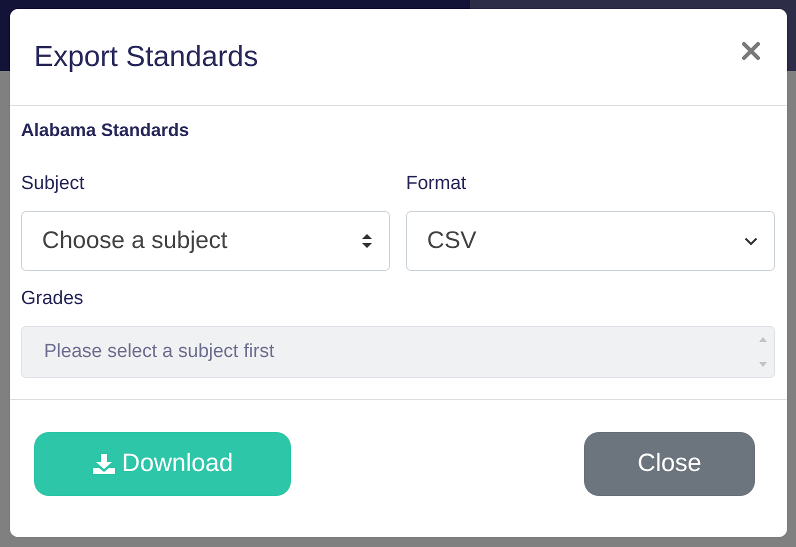 The width and height of the screenshot is (796, 547). What do you see at coordinates (105, 130) in the screenshot?
I see `section-heading: Alabama Standards` at bounding box center [105, 130].